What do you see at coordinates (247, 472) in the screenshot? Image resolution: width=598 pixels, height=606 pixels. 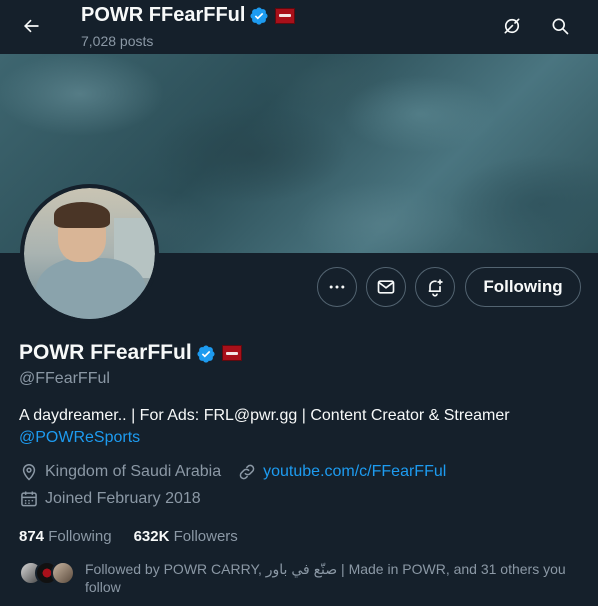 I see `link-icon` at bounding box center [247, 472].